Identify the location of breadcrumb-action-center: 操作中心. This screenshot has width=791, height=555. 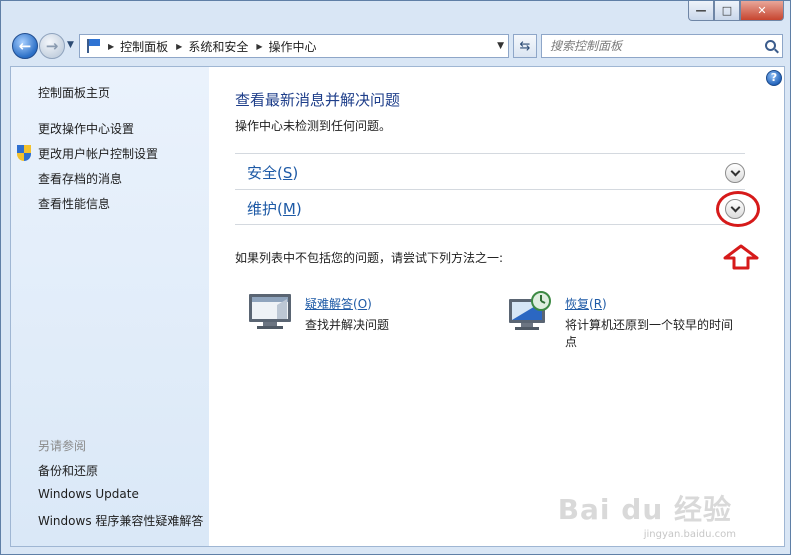
(293, 46).